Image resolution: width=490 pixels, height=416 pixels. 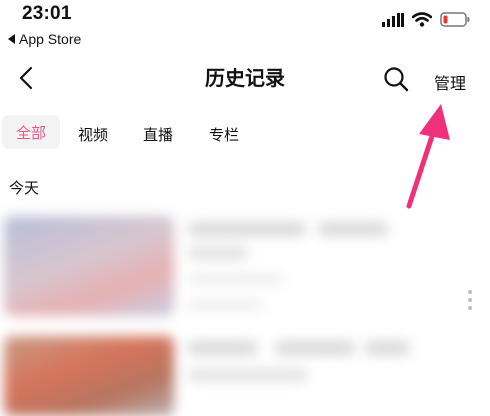 I want to click on more-vertical-icon, so click(x=470, y=300).